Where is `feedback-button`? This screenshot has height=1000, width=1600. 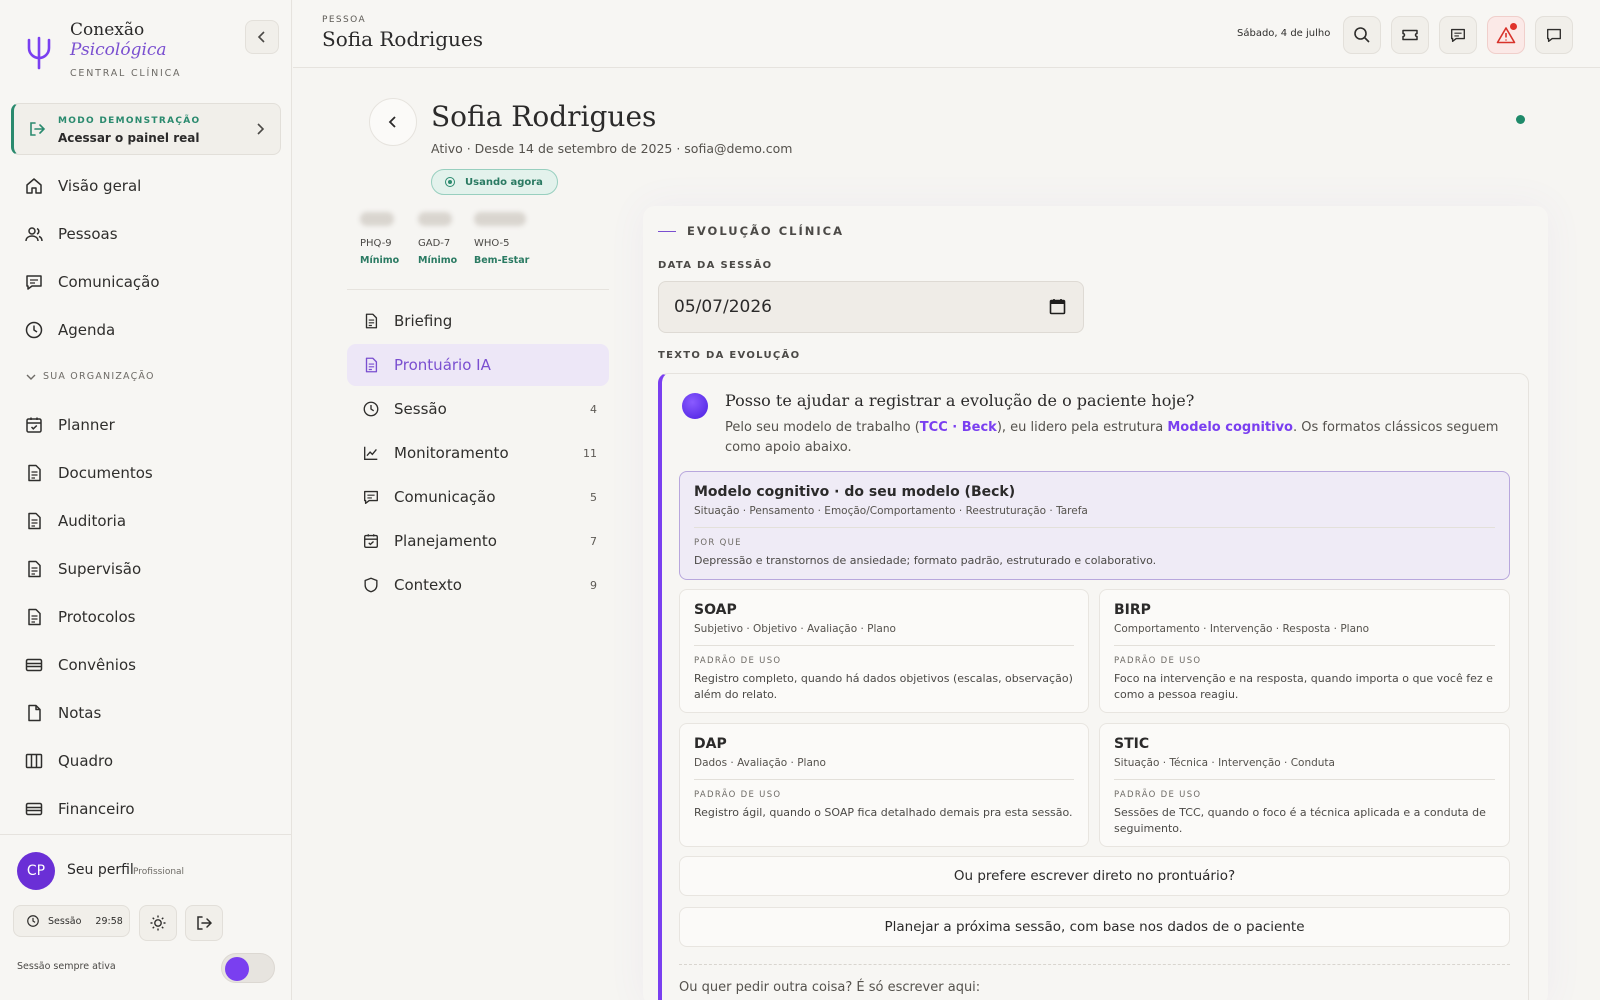
feedback-button is located at coordinates (1554, 35).